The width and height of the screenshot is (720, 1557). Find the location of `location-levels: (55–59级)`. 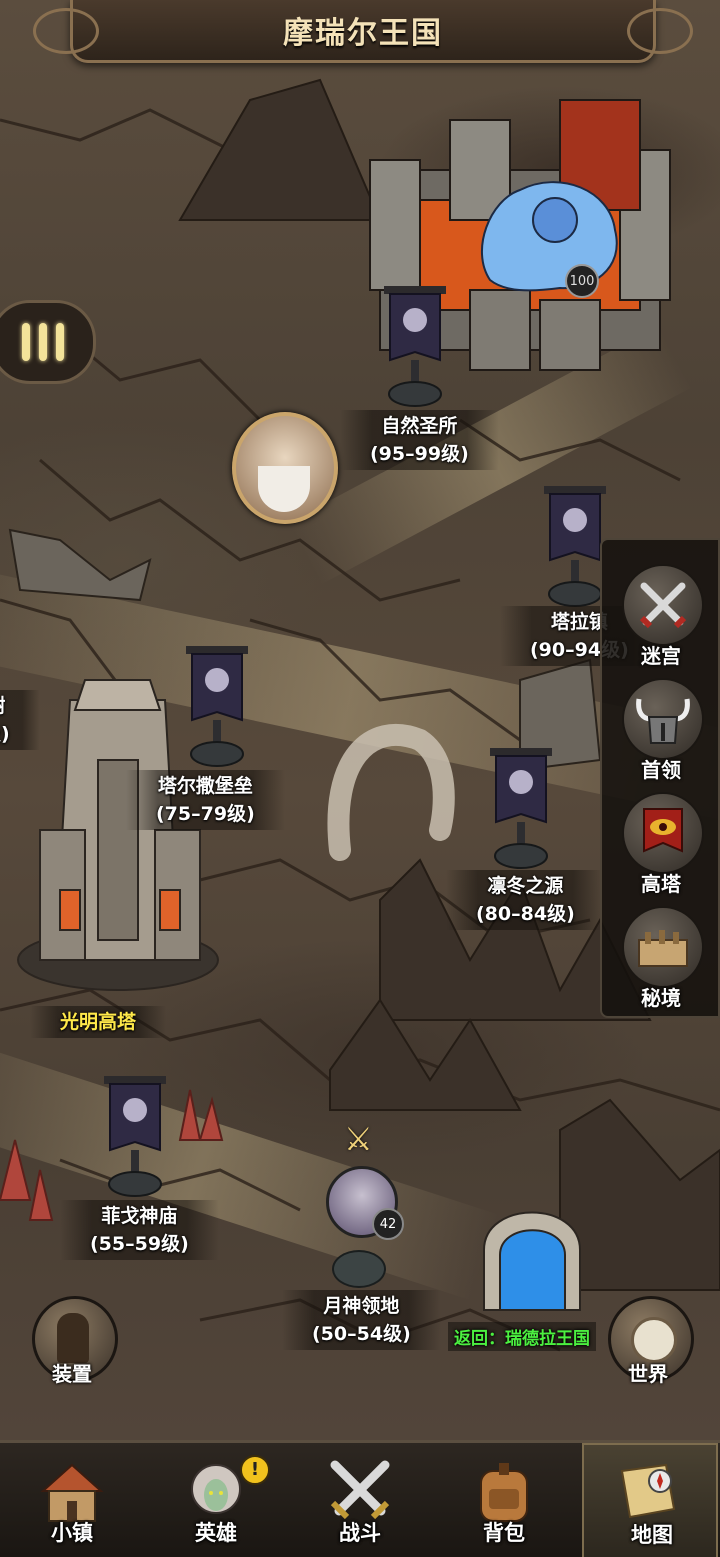

location-levels: (55–59级) is located at coordinates (139, 1244).